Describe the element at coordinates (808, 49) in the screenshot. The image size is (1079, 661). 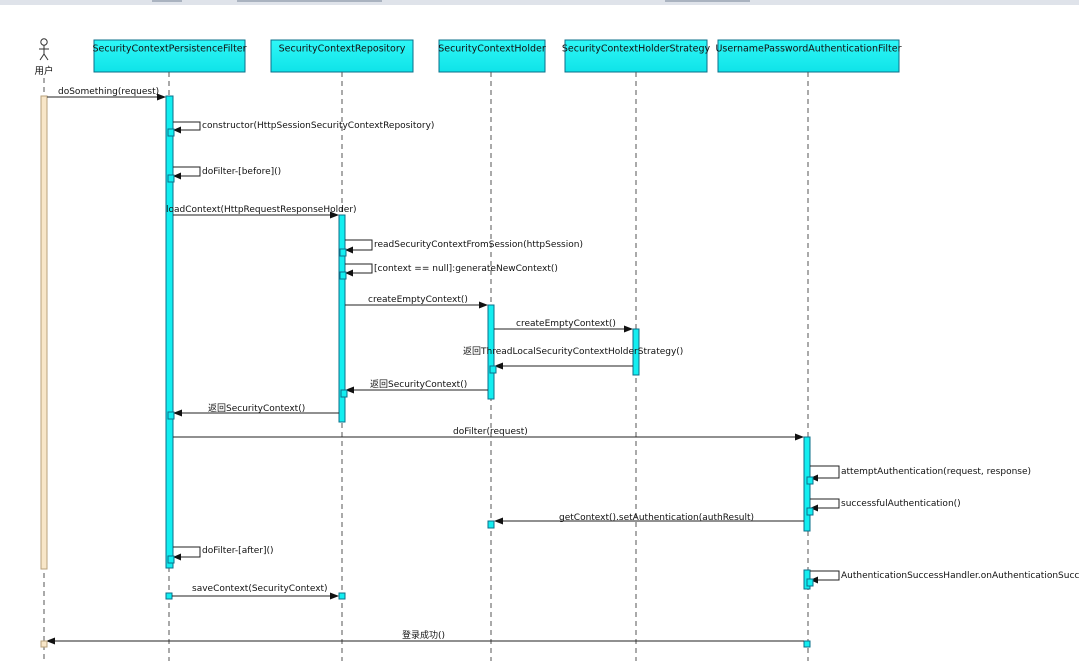
I see `participant-label: UsernamePasswordAuthenticationFilter` at that location.